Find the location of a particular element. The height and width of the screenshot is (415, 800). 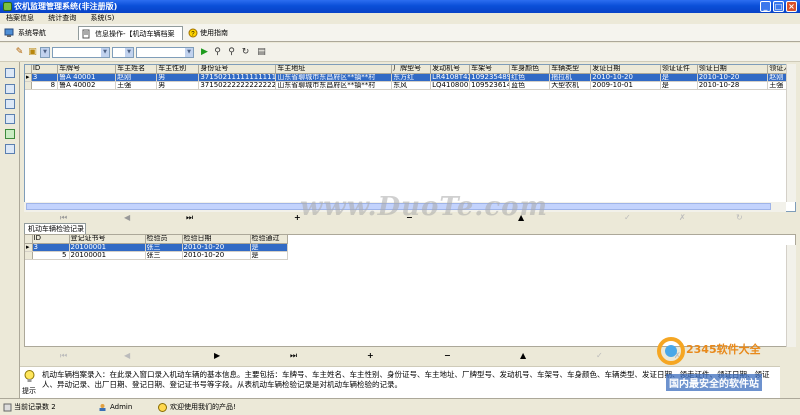

tree-view-icon is located at coordinates (10, 89).